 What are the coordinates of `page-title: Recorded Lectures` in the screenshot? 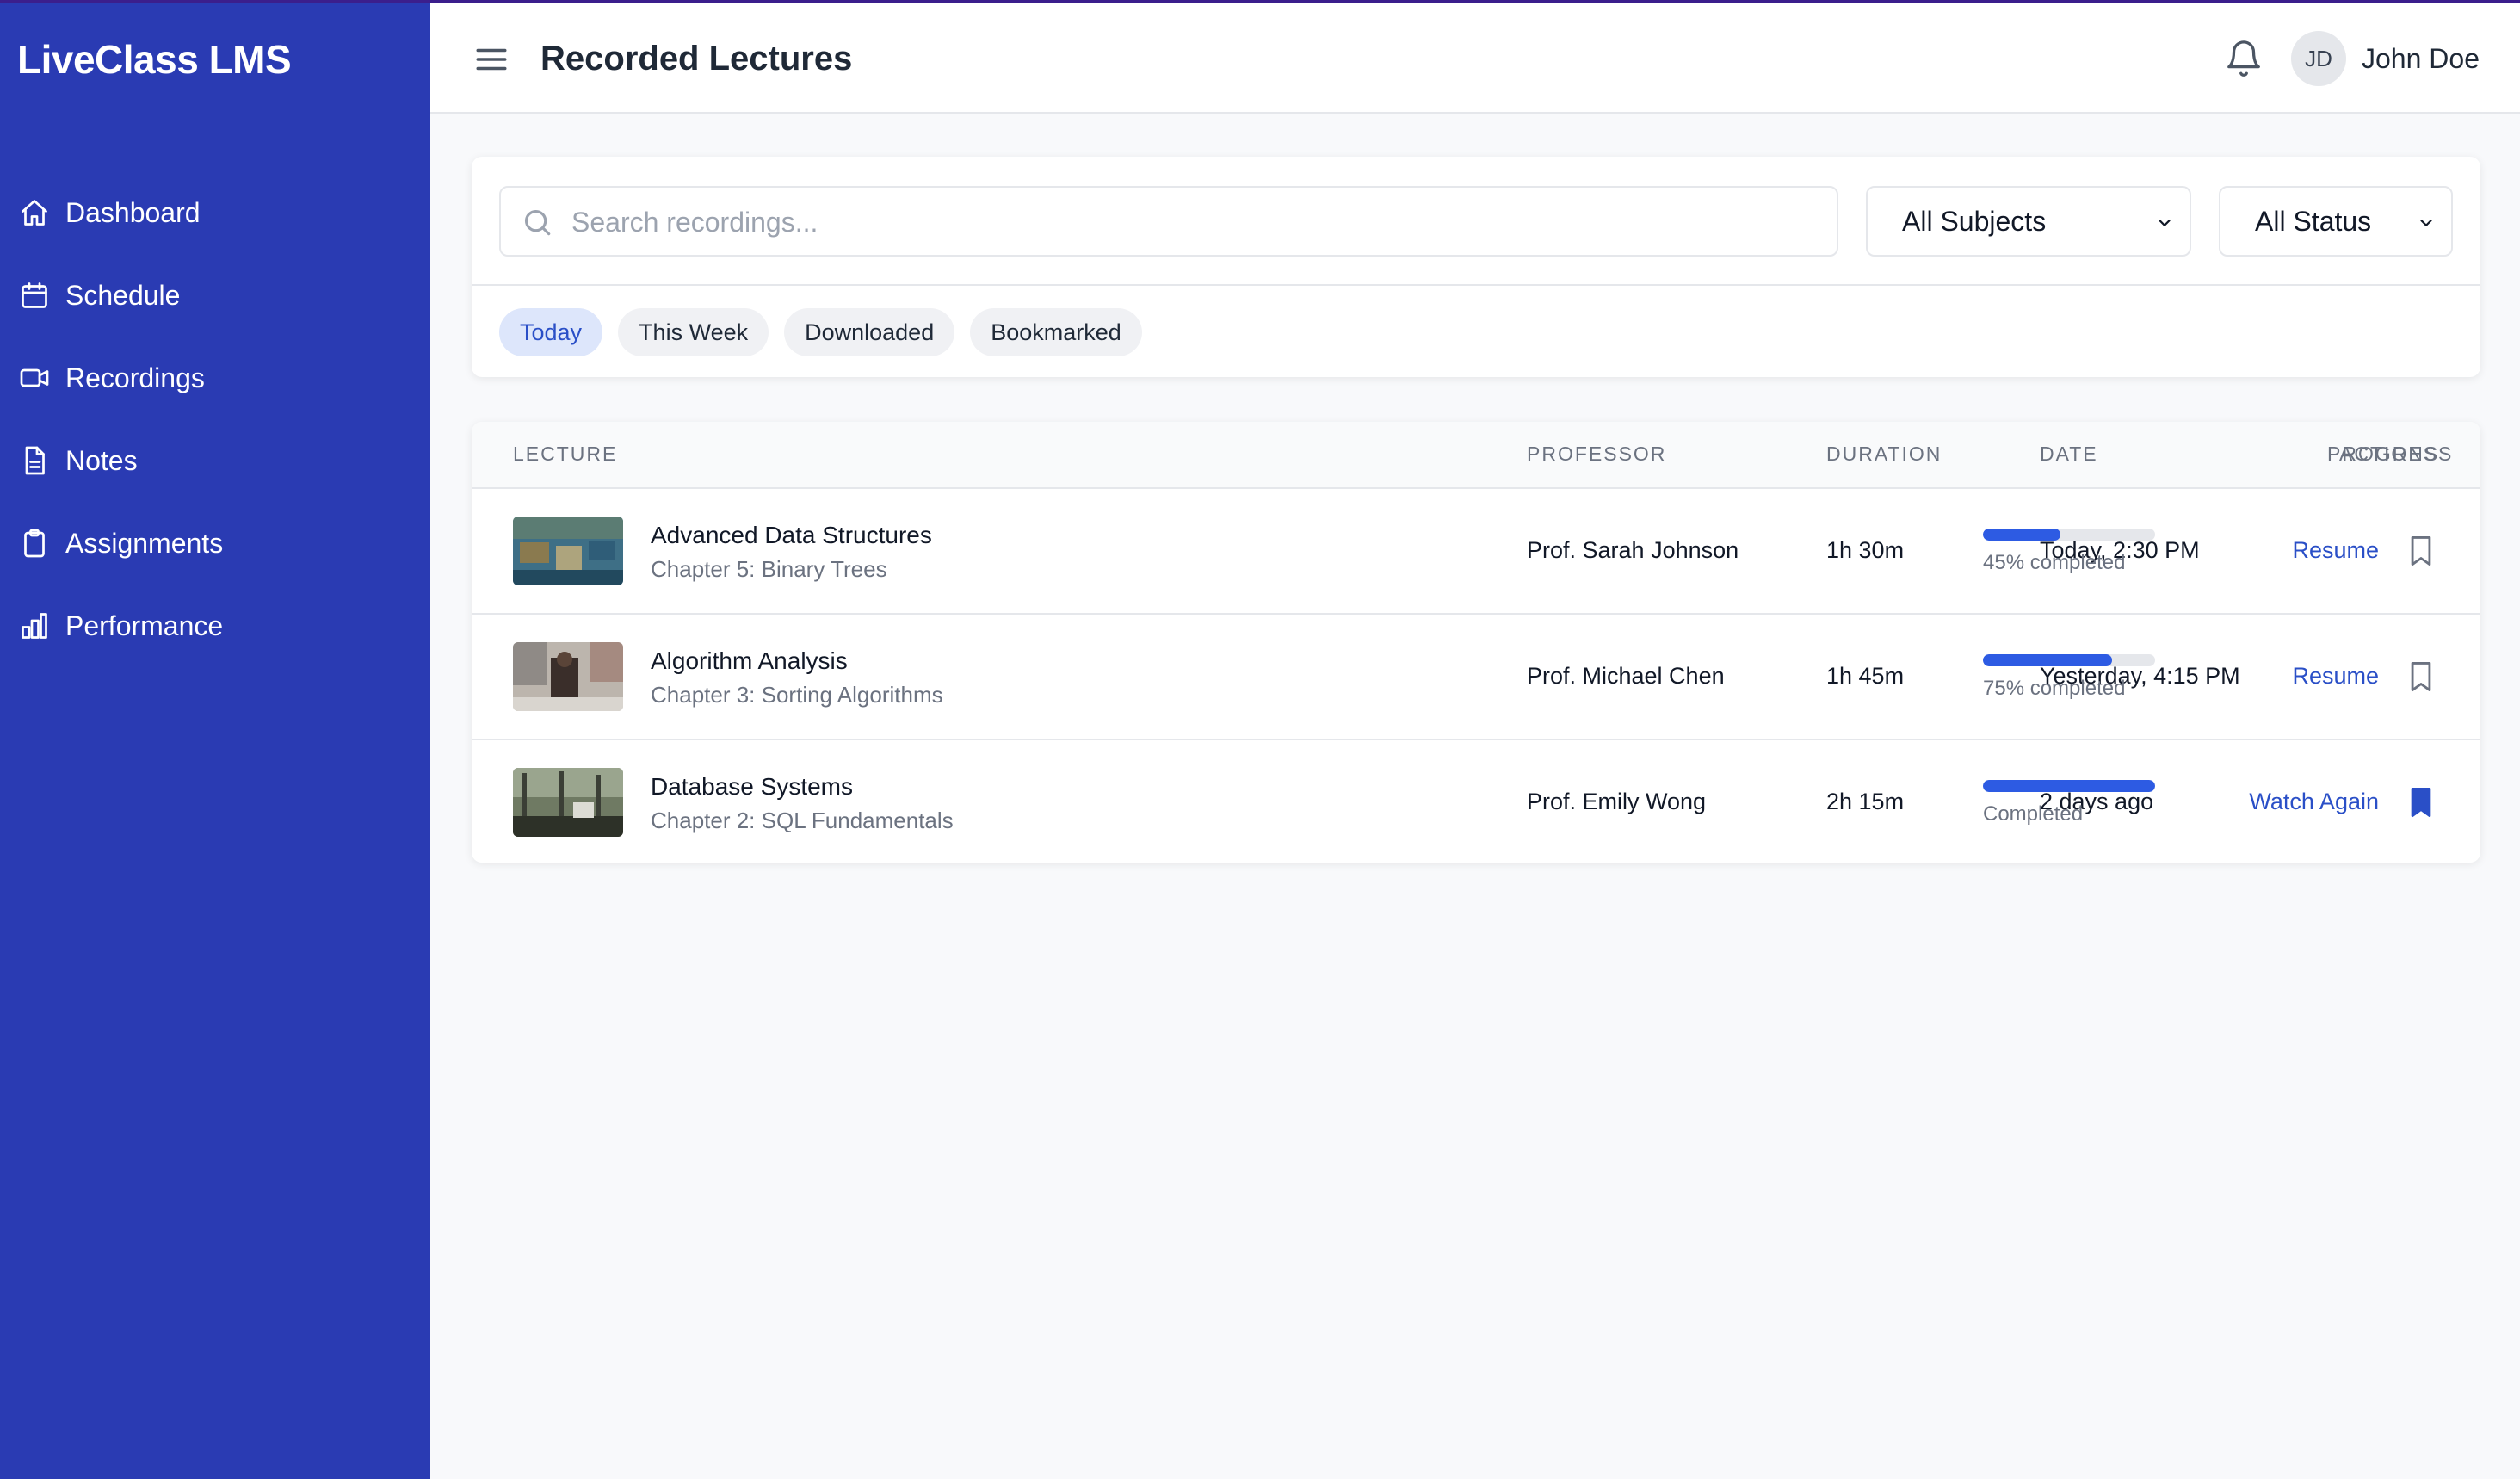 It's located at (696, 58).